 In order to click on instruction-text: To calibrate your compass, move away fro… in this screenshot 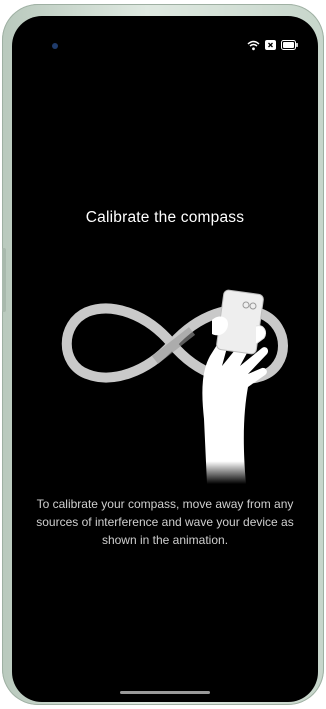, I will do `click(165, 522)`.